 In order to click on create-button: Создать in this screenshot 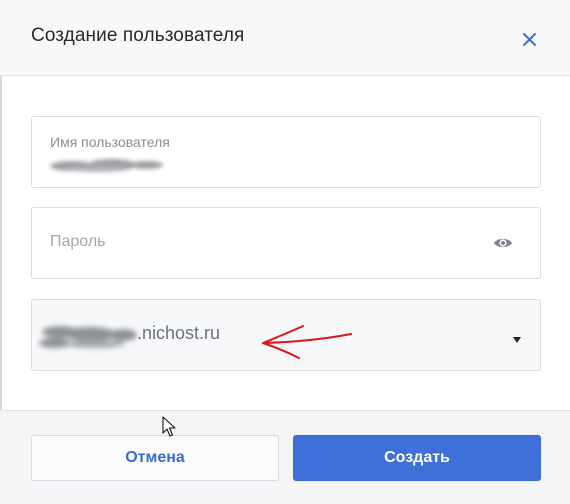, I will do `click(417, 458)`.